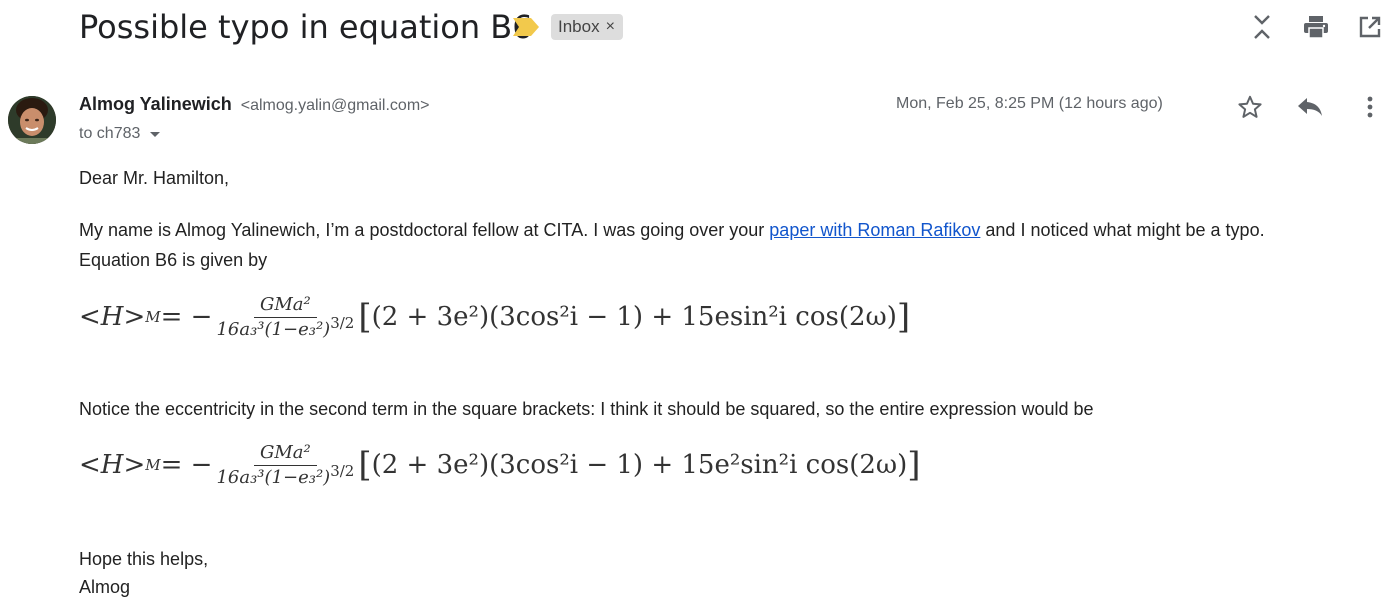 This screenshot has width=1394, height=614. What do you see at coordinates (610, 27) in the screenshot?
I see `remove-label-button: ×` at bounding box center [610, 27].